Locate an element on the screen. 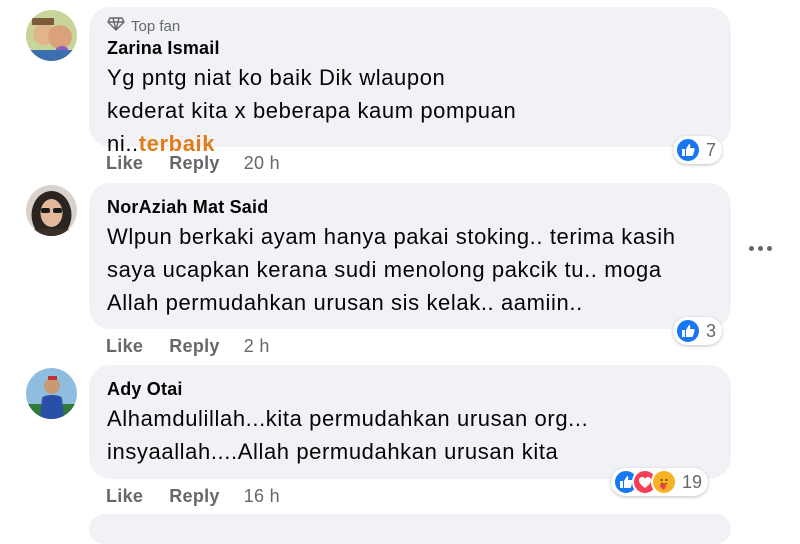  care-icon is located at coordinates (664, 482).